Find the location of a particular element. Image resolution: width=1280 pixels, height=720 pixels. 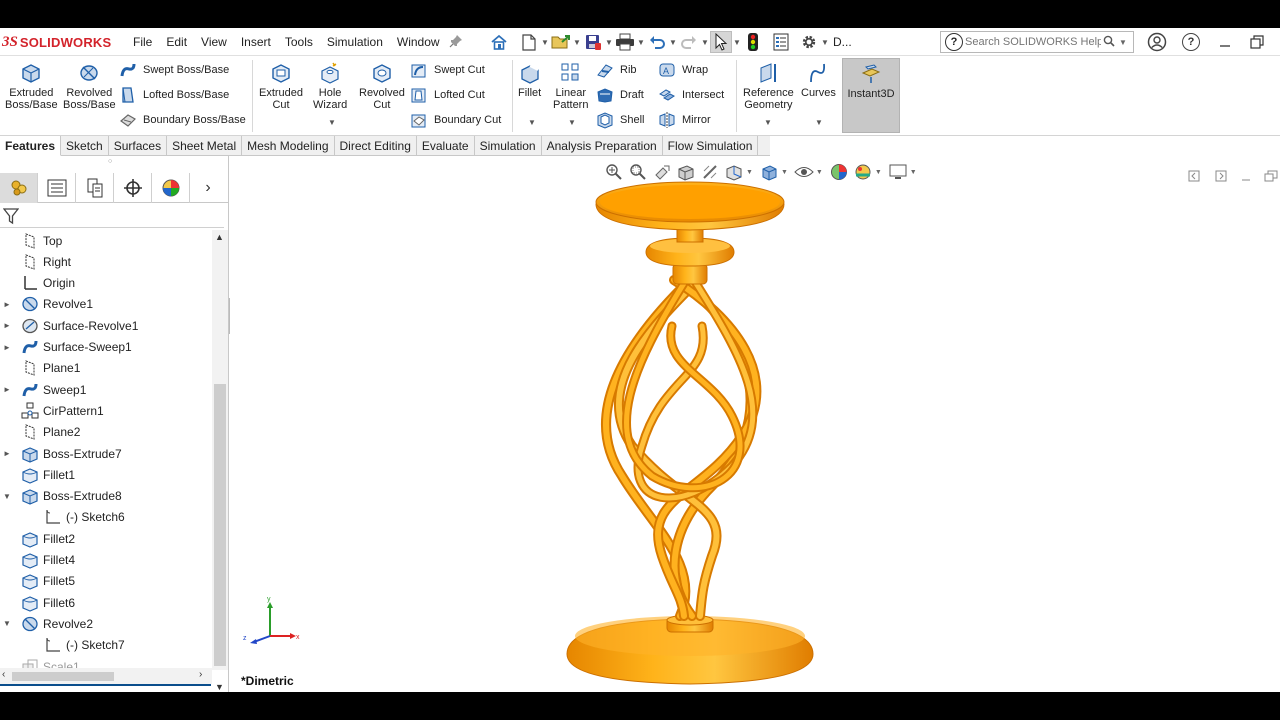

tree-item-cirpattern1: CirPattern1 is located at coordinates (106, 410).